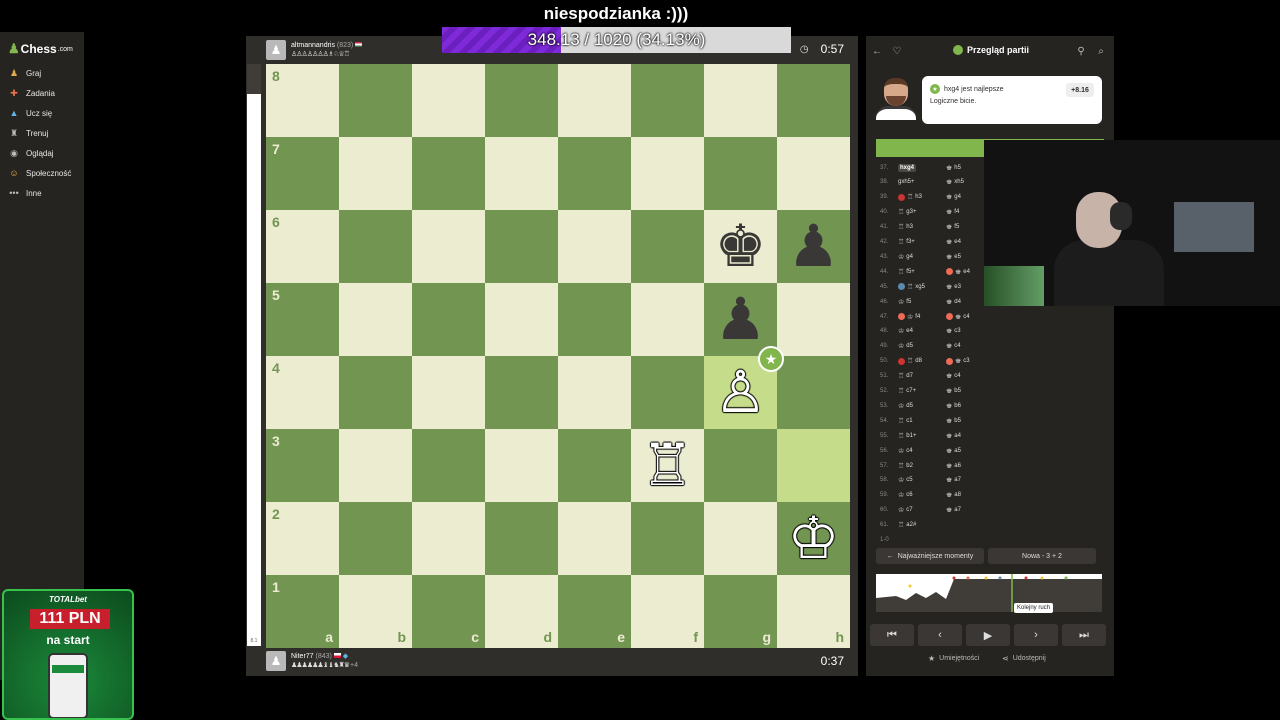 The height and width of the screenshot is (720, 1280). Describe the element at coordinates (521, 100) in the screenshot. I see `square-d8` at that location.